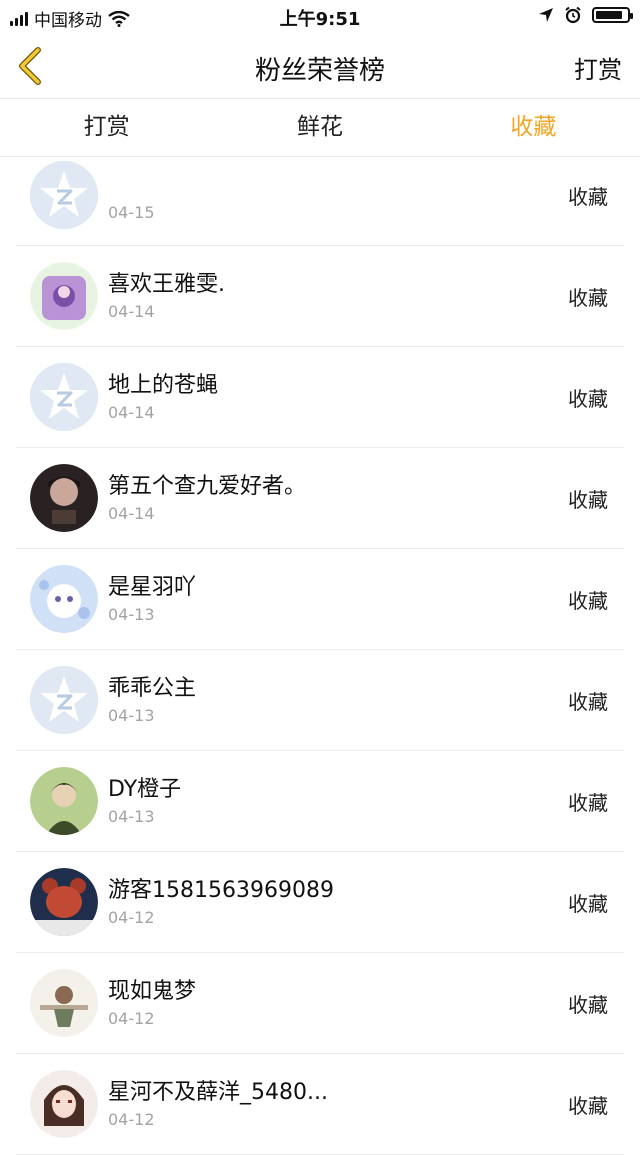  I want to click on tab-bar: 打赏 鲜花 收藏, so click(320, 128).